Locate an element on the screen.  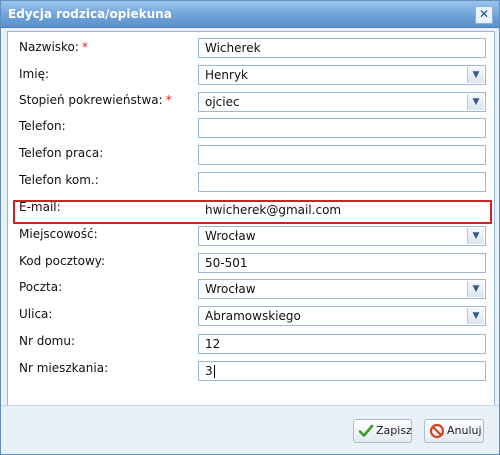
cancel-button: Anuluj is located at coordinates (454, 431).